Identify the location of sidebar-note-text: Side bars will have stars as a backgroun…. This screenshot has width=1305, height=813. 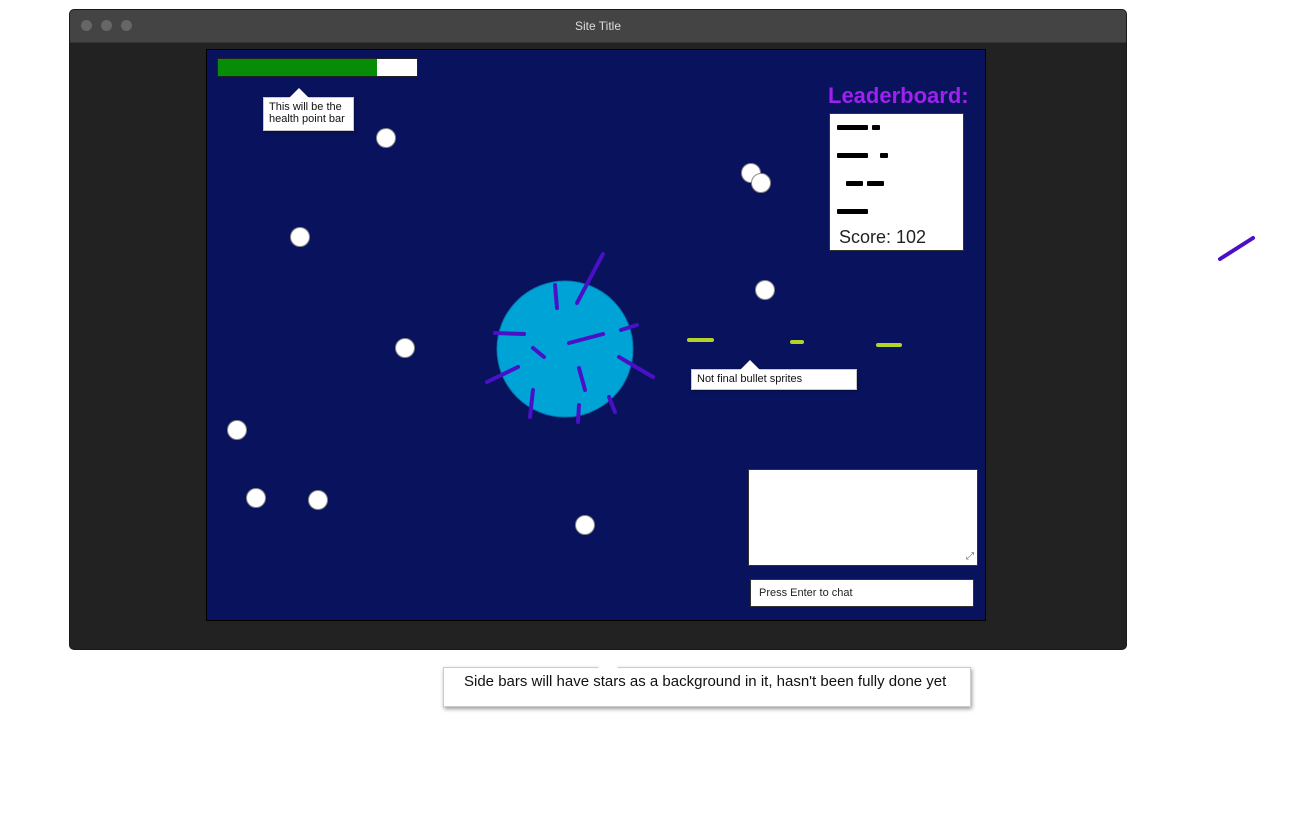
(705, 681).